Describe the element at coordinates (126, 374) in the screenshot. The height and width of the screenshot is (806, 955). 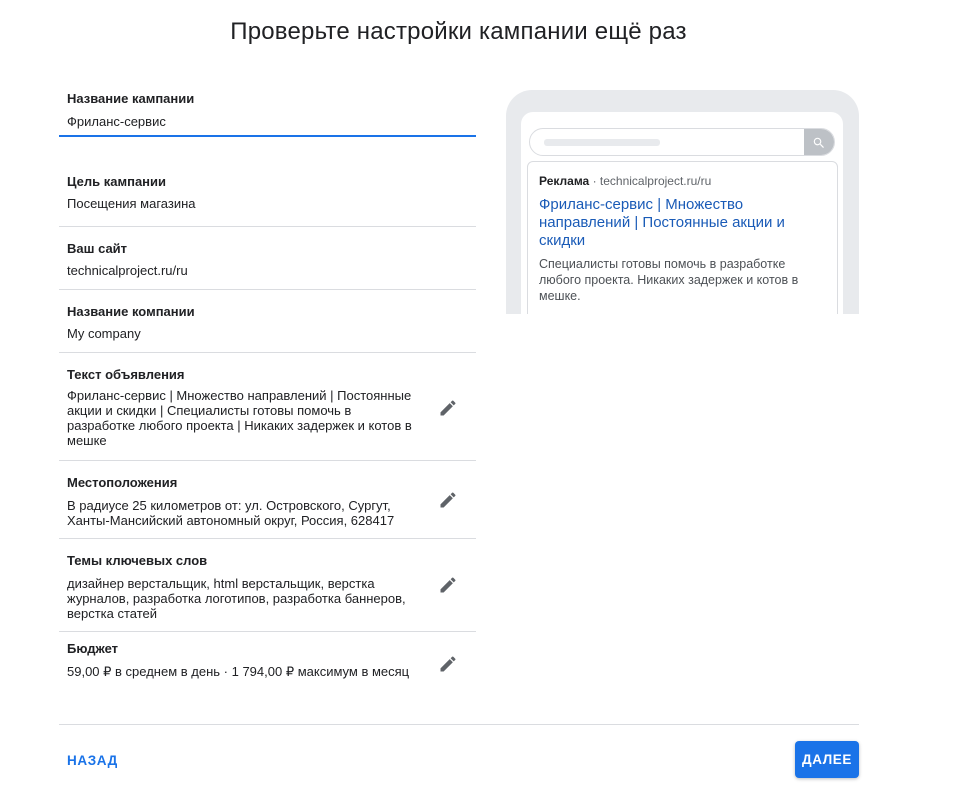
I see `ad-text-label: Текст объявления` at that location.